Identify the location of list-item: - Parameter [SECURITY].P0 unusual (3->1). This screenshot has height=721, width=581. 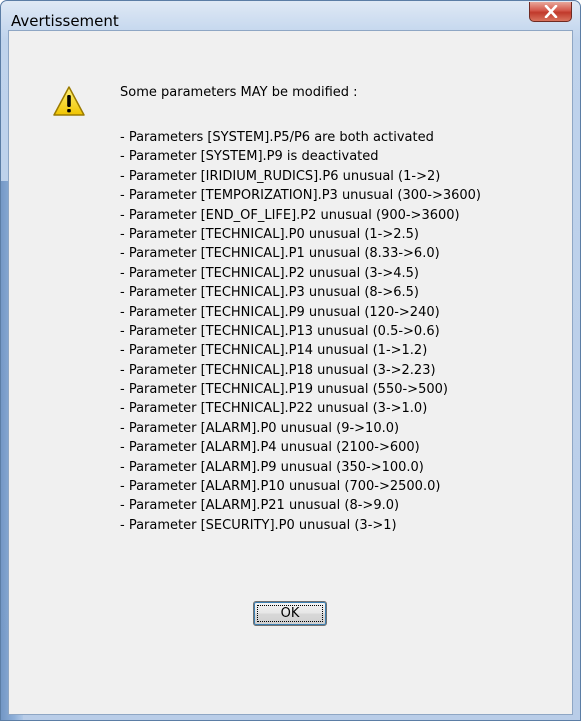
(258, 525).